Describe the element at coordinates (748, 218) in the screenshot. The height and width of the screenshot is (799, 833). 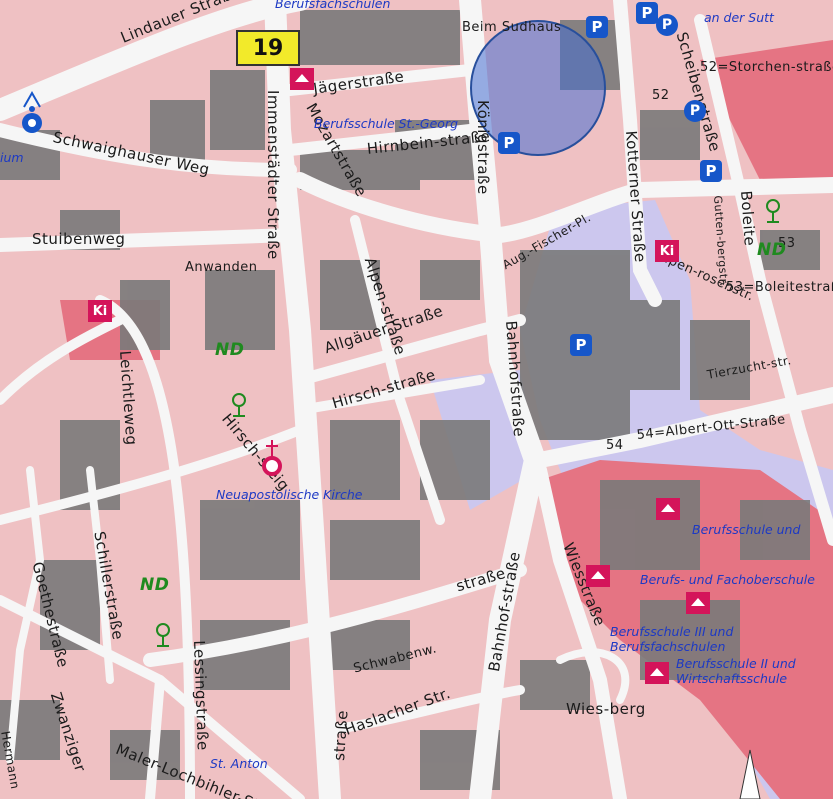
I see `street-label: Boleite` at that location.